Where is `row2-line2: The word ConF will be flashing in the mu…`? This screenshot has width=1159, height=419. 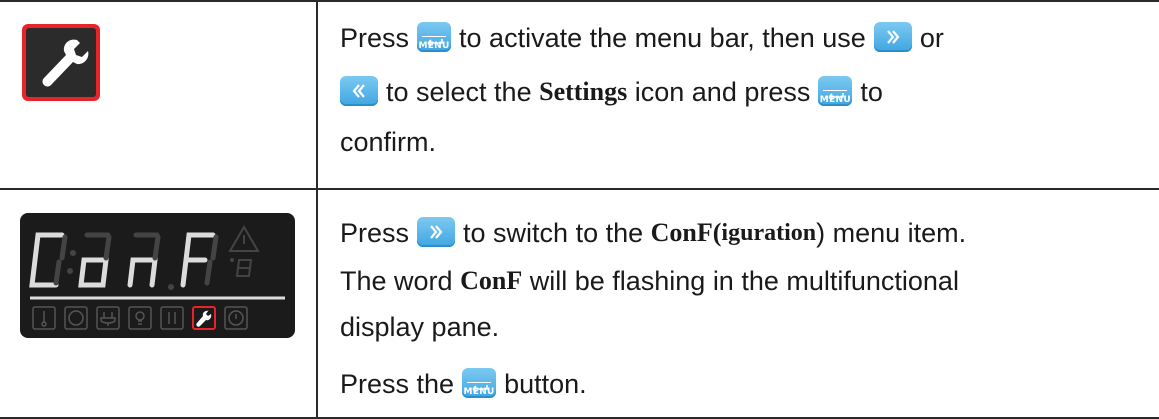
row2-line2: The word ConF will be flashing in the mu… is located at coordinates (649, 279).